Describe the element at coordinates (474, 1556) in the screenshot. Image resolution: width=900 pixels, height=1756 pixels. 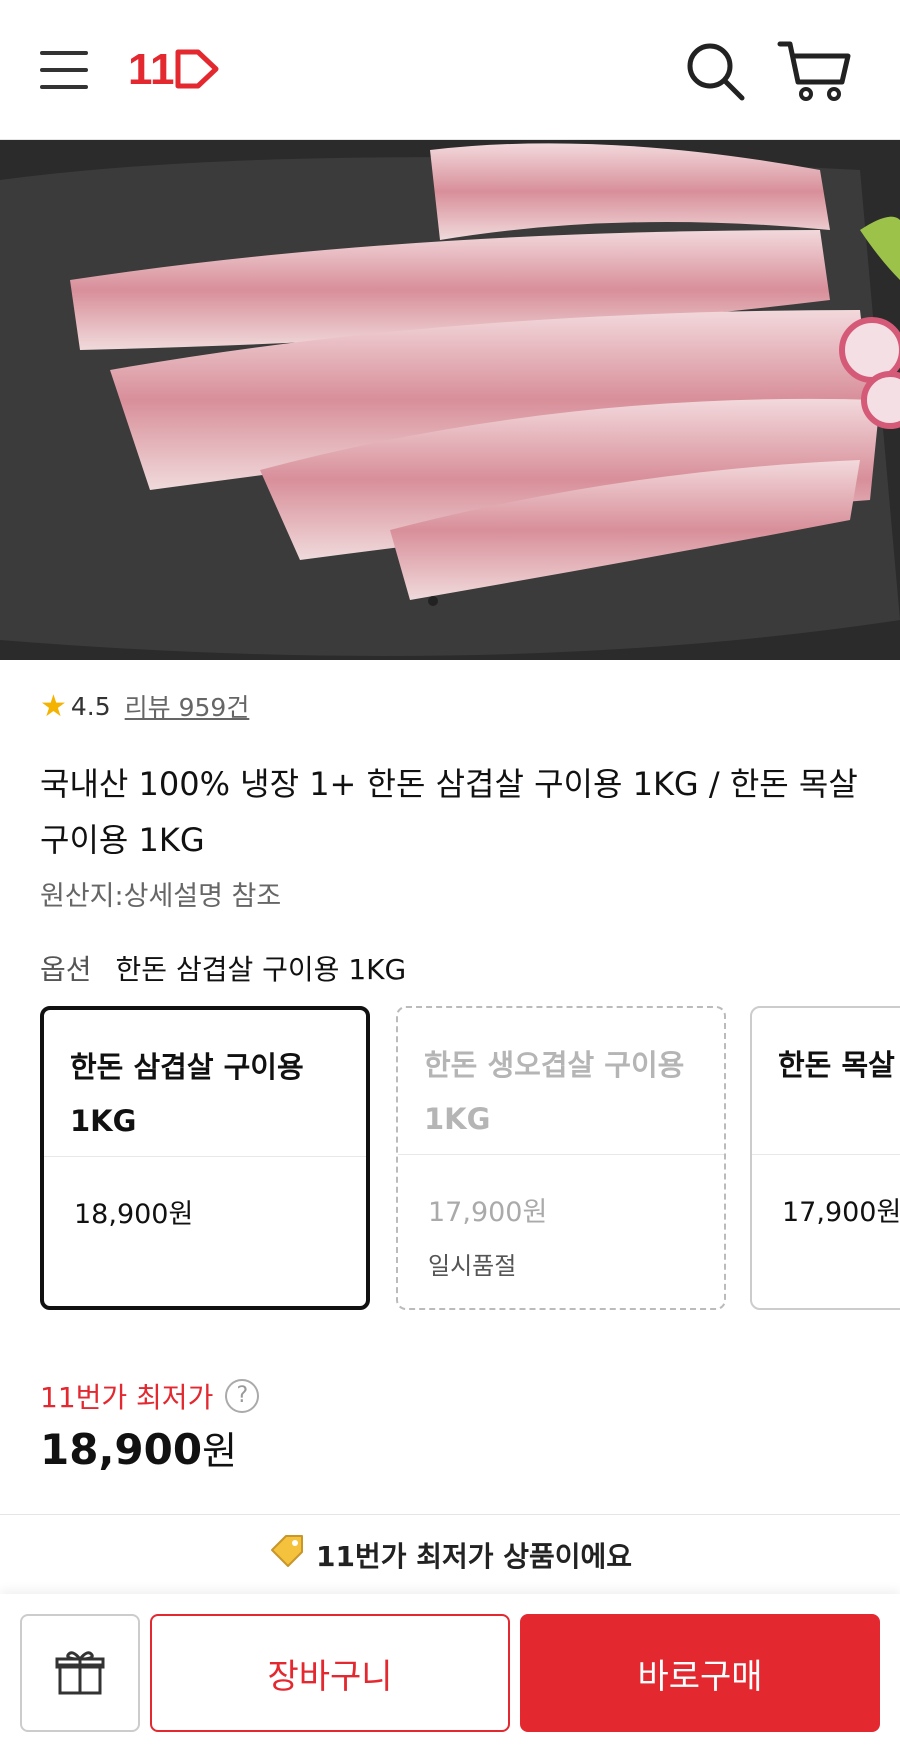
I see `banner-text: 11번가 최저가 상품이에요` at that location.